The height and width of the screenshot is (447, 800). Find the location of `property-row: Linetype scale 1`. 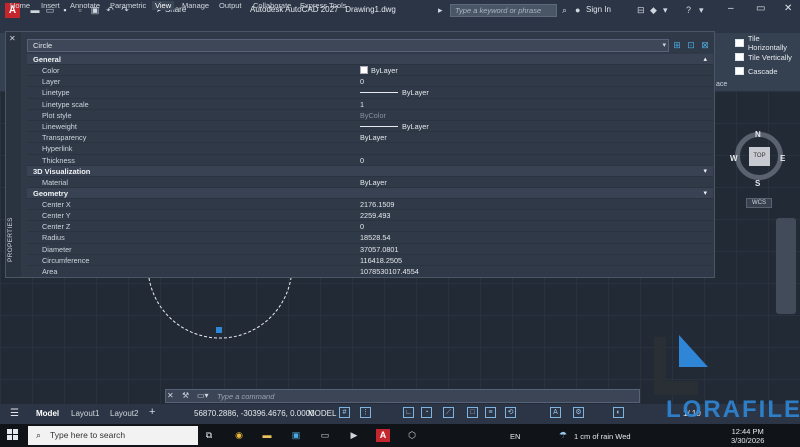

property-row: Linetype scale 1 is located at coordinates (370, 104).